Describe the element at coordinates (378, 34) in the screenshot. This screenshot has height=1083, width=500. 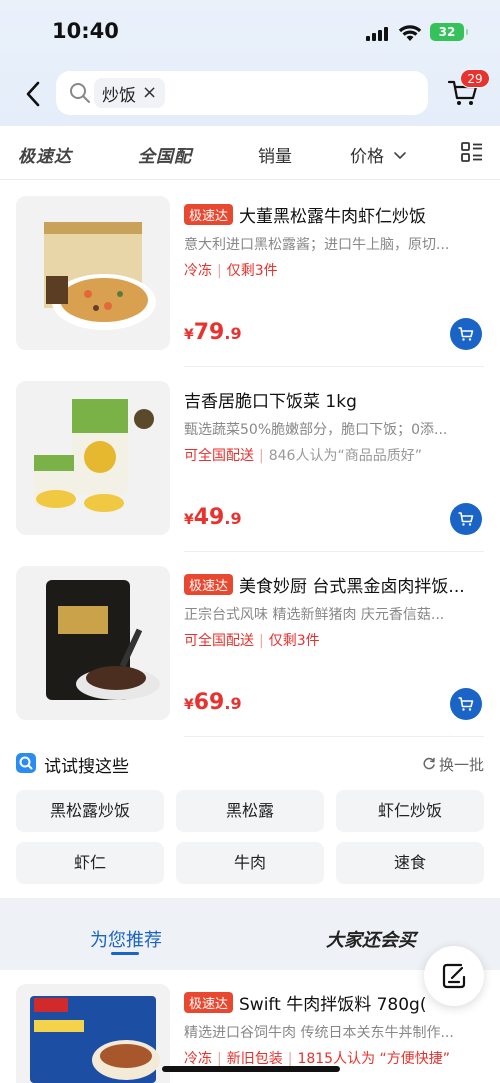
I see `signal-icon` at that location.